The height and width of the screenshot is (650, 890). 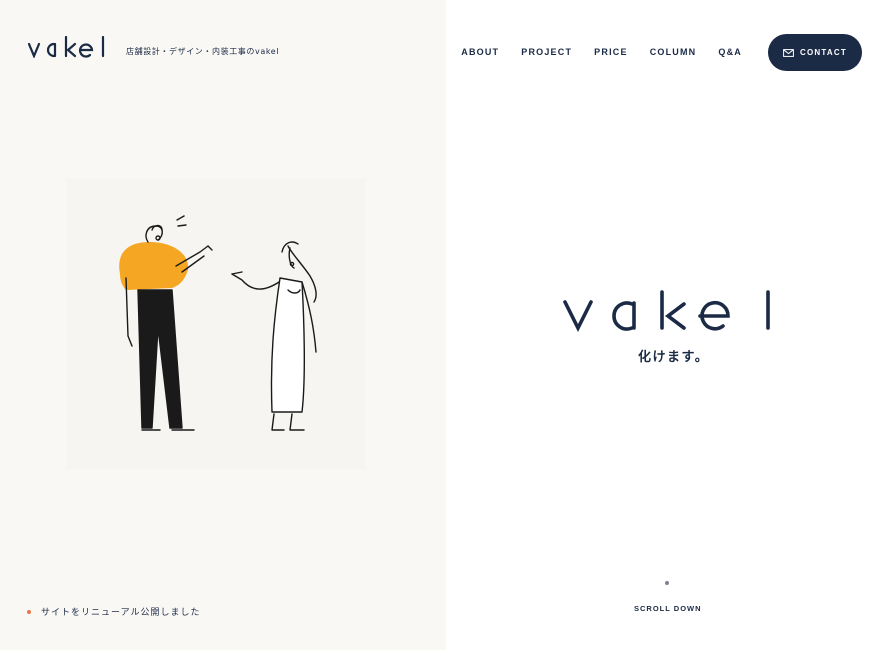 What do you see at coordinates (203, 51) in the screenshot?
I see `site-tagline: 店舗設計・デザイン・内装工事のvakel` at bounding box center [203, 51].